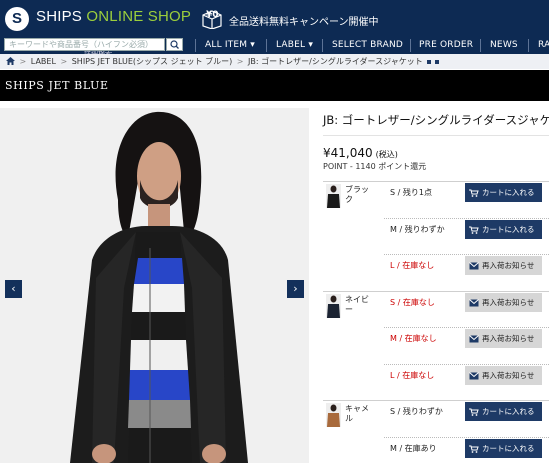  I want to click on nav-news: NEWS, so click(504, 45).